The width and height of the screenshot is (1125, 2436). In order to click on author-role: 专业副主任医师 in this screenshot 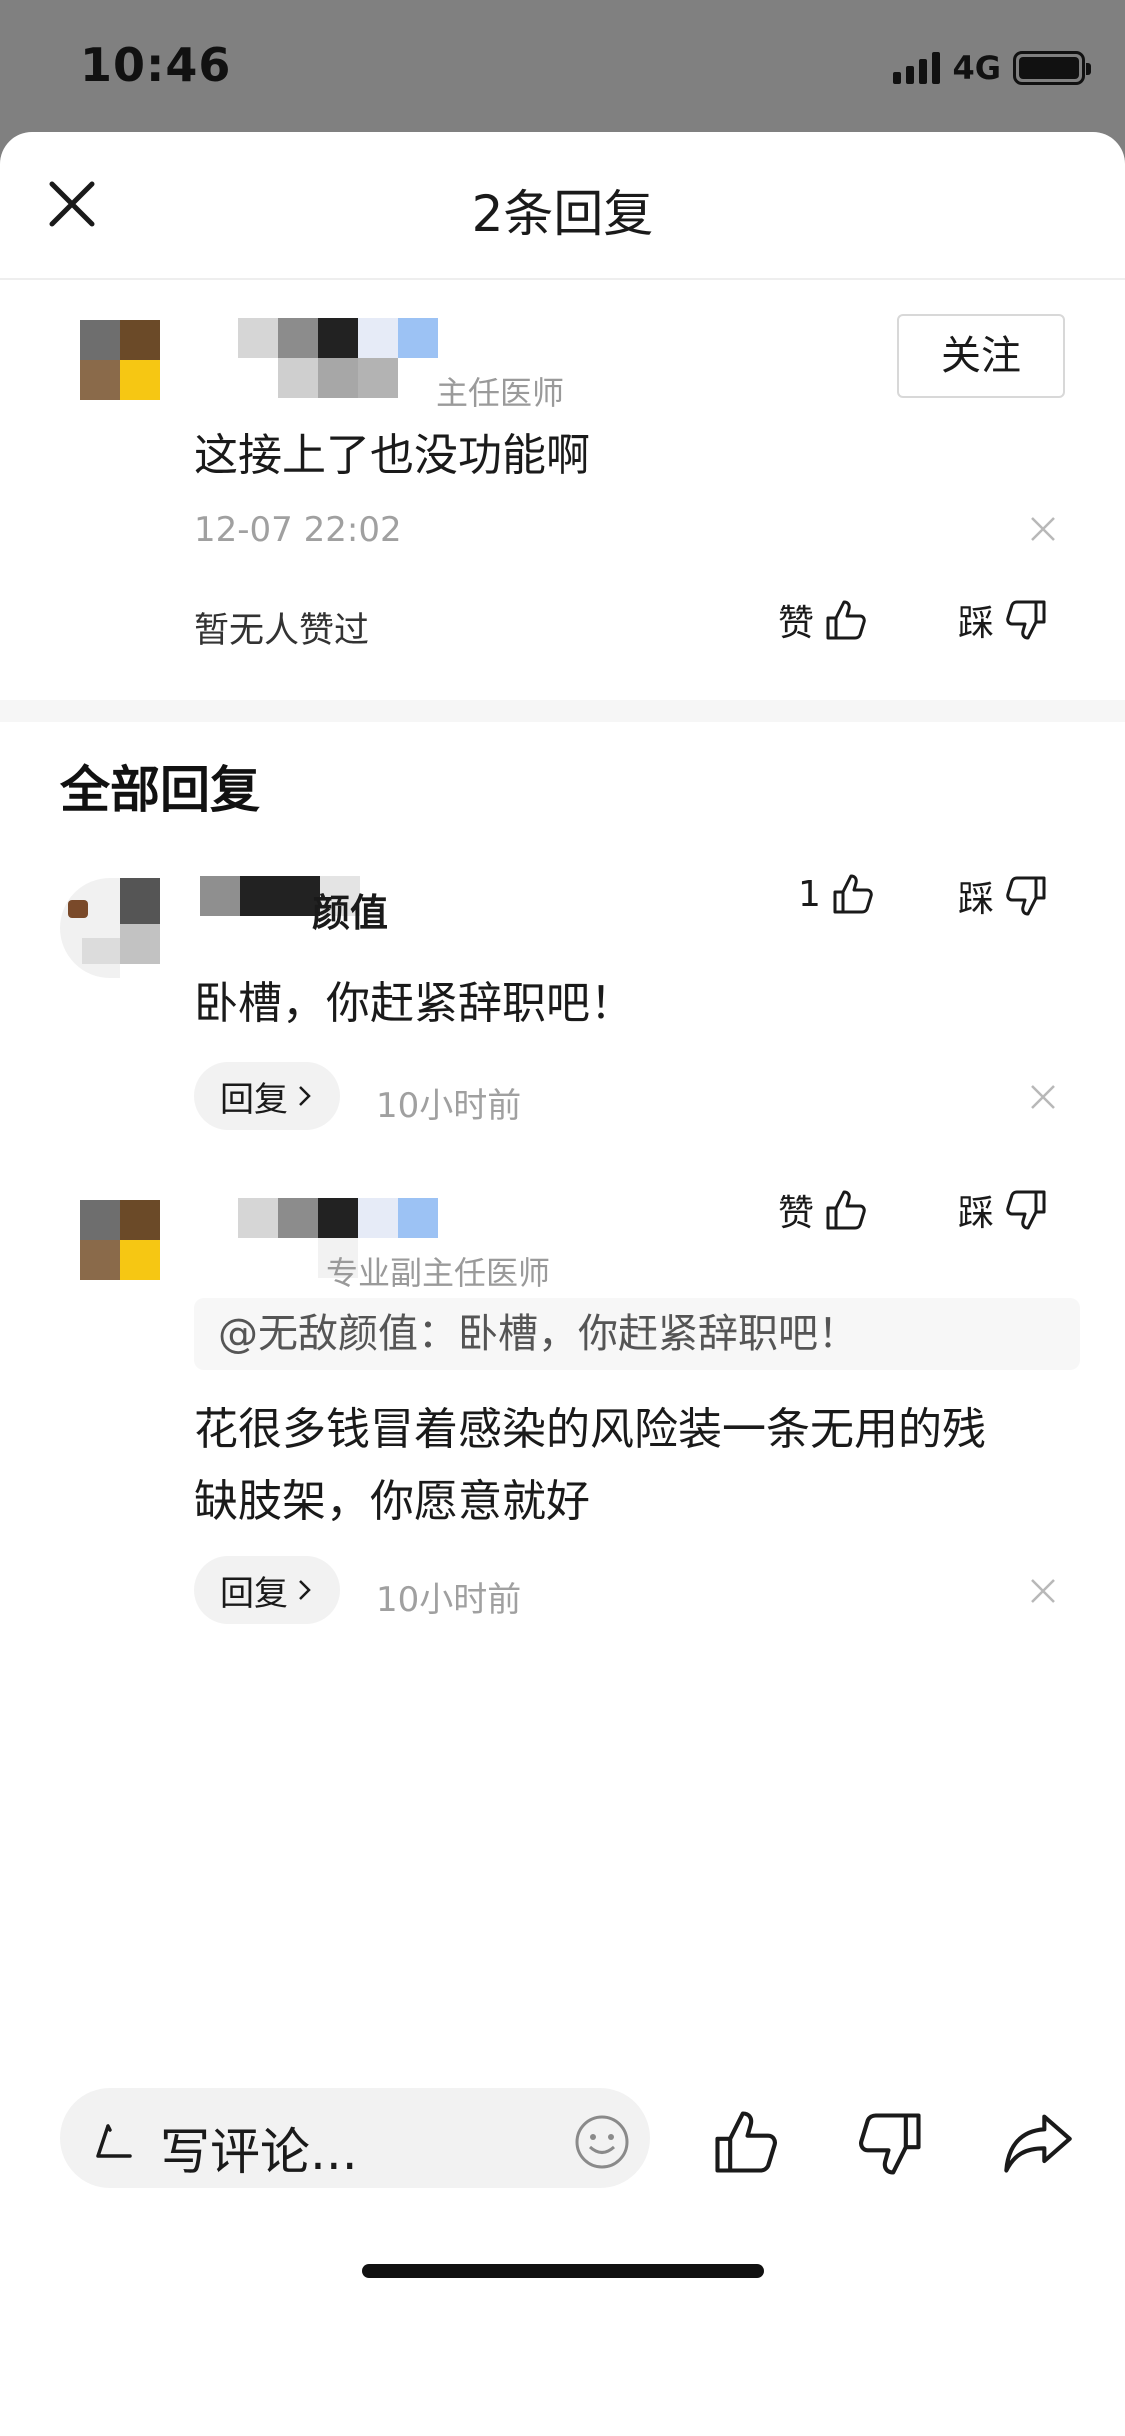, I will do `click(438, 1273)`.